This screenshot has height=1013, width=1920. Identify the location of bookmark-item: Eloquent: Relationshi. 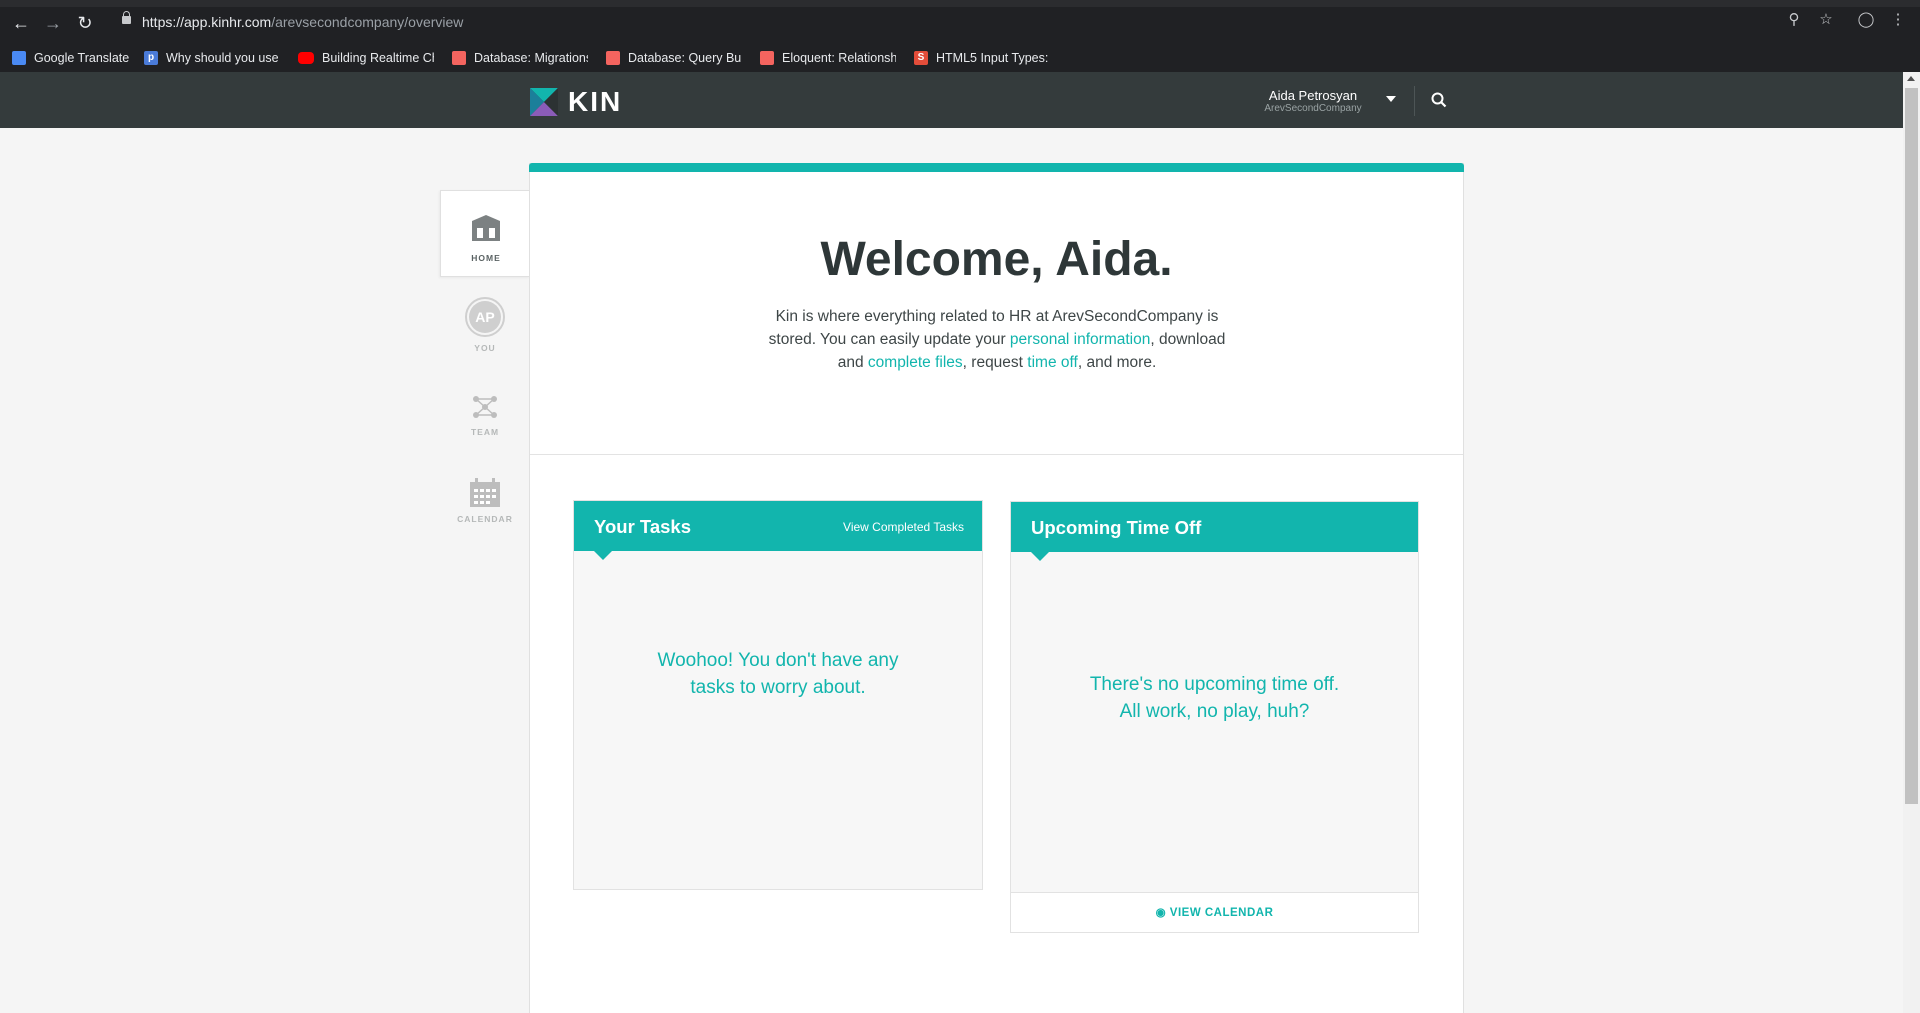
(828, 58).